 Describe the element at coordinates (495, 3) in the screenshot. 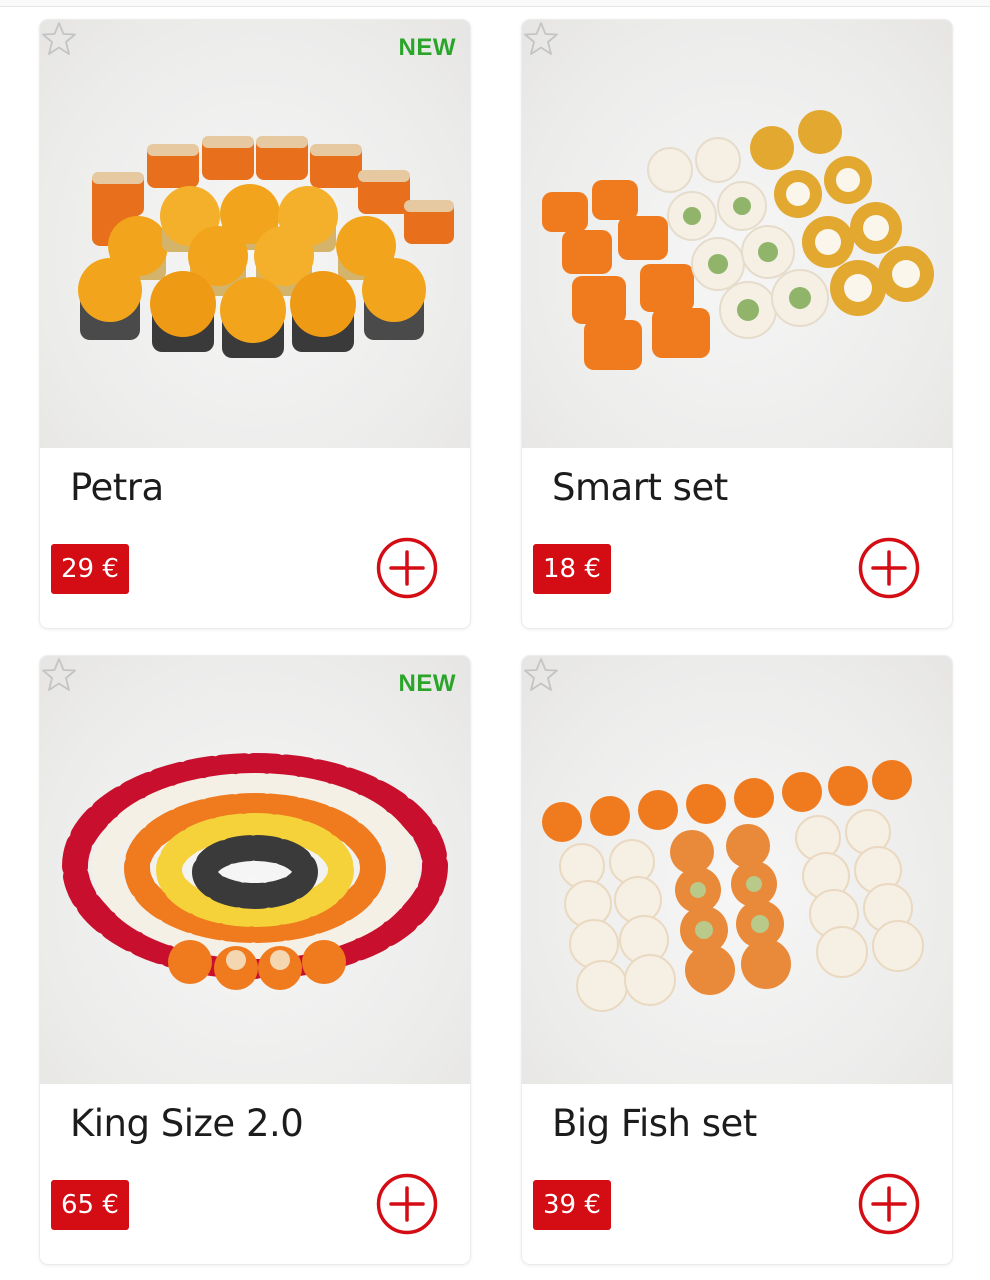

I see `top-divider` at that location.